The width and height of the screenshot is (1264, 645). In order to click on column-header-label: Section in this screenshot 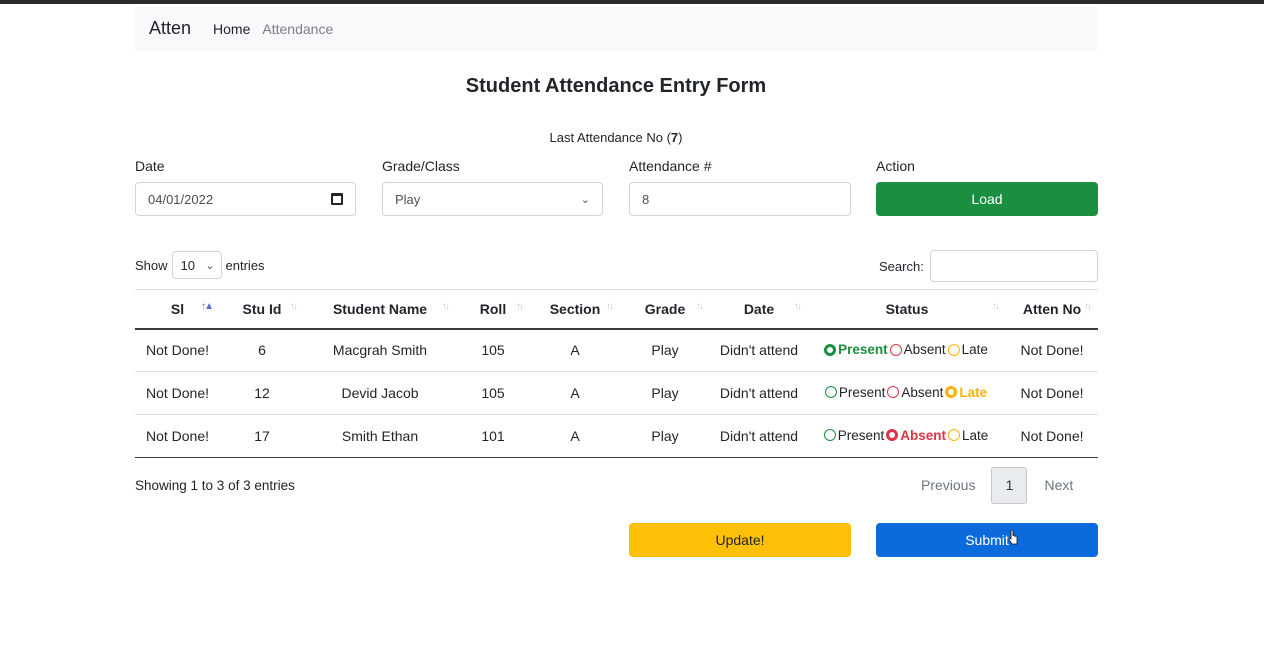, I will do `click(575, 308)`.